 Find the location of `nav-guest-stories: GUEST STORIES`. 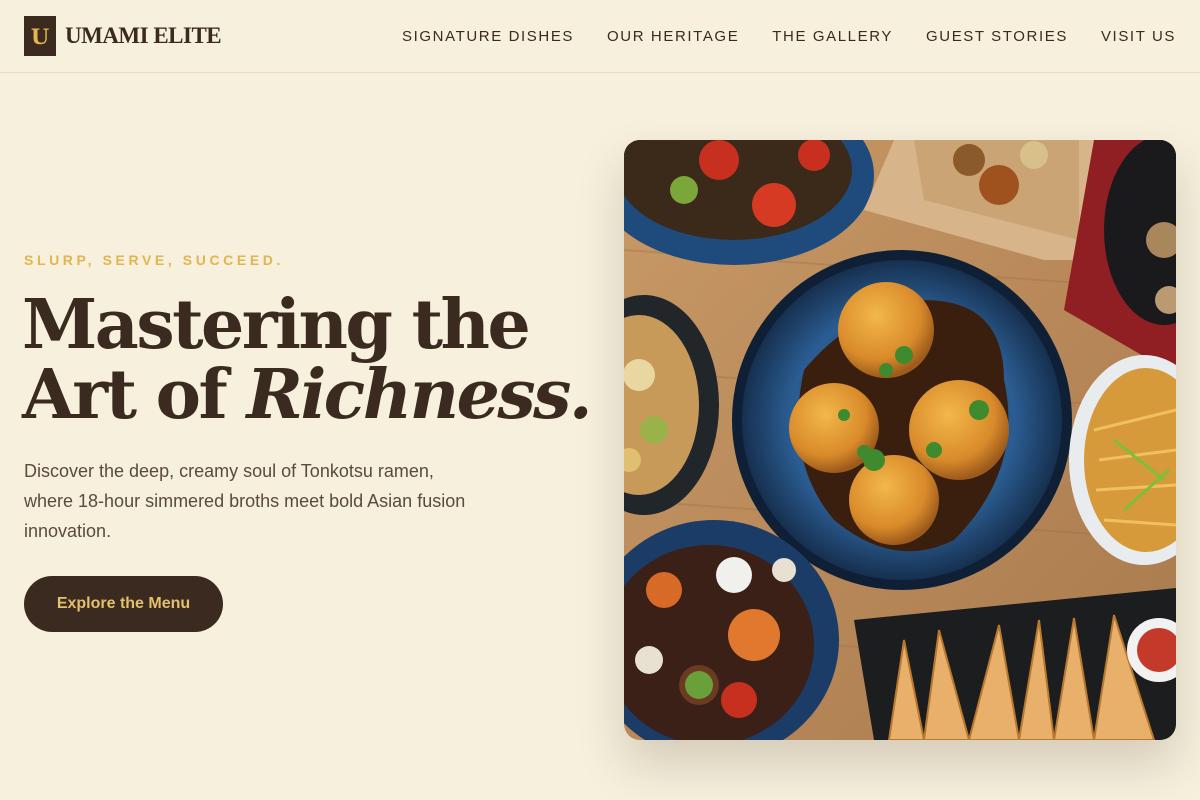

nav-guest-stories: GUEST STORIES is located at coordinates (997, 36).